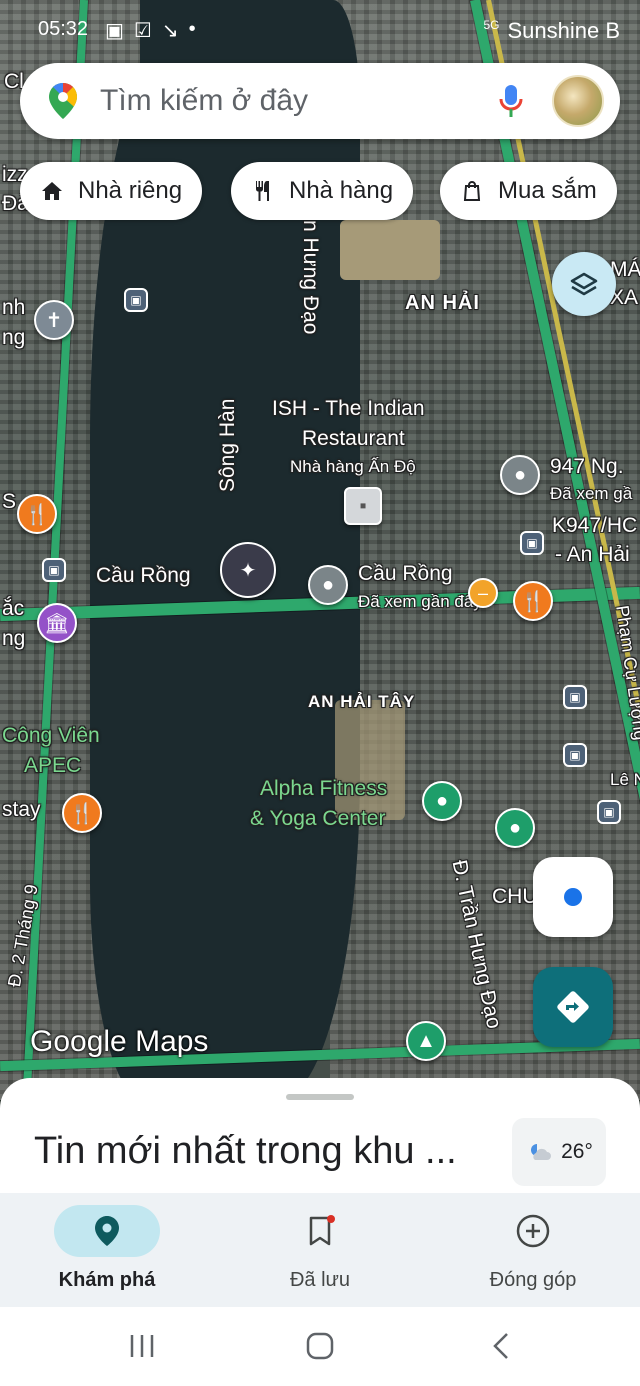 This screenshot has height=1386, width=640. What do you see at coordinates (592, 554) in the screenshot?
I see `place-label-an-hai-short: - An Hải` at bounding box center [592, 554].